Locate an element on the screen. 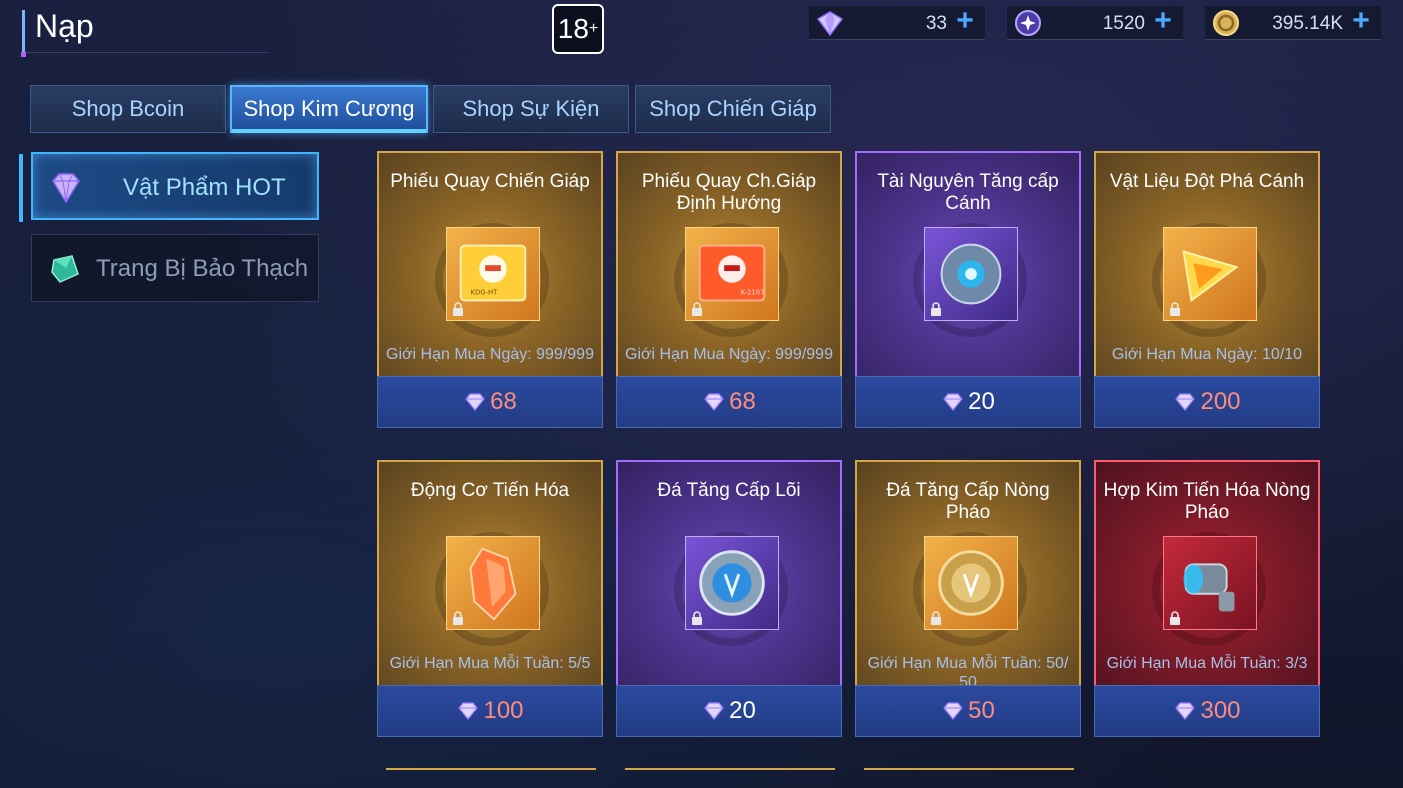 This screenshot has width=1403, height=788. item-icon-frame: K-2107 is located at coordinates (732, 274).